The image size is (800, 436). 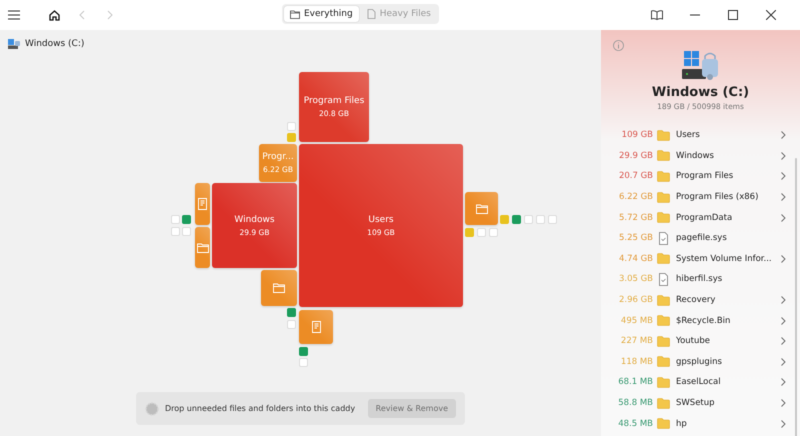 What do you see at coordinates (636, 361) in the screenshot?
I see `item-size: 118 MB` at bounding box center [636, 361].